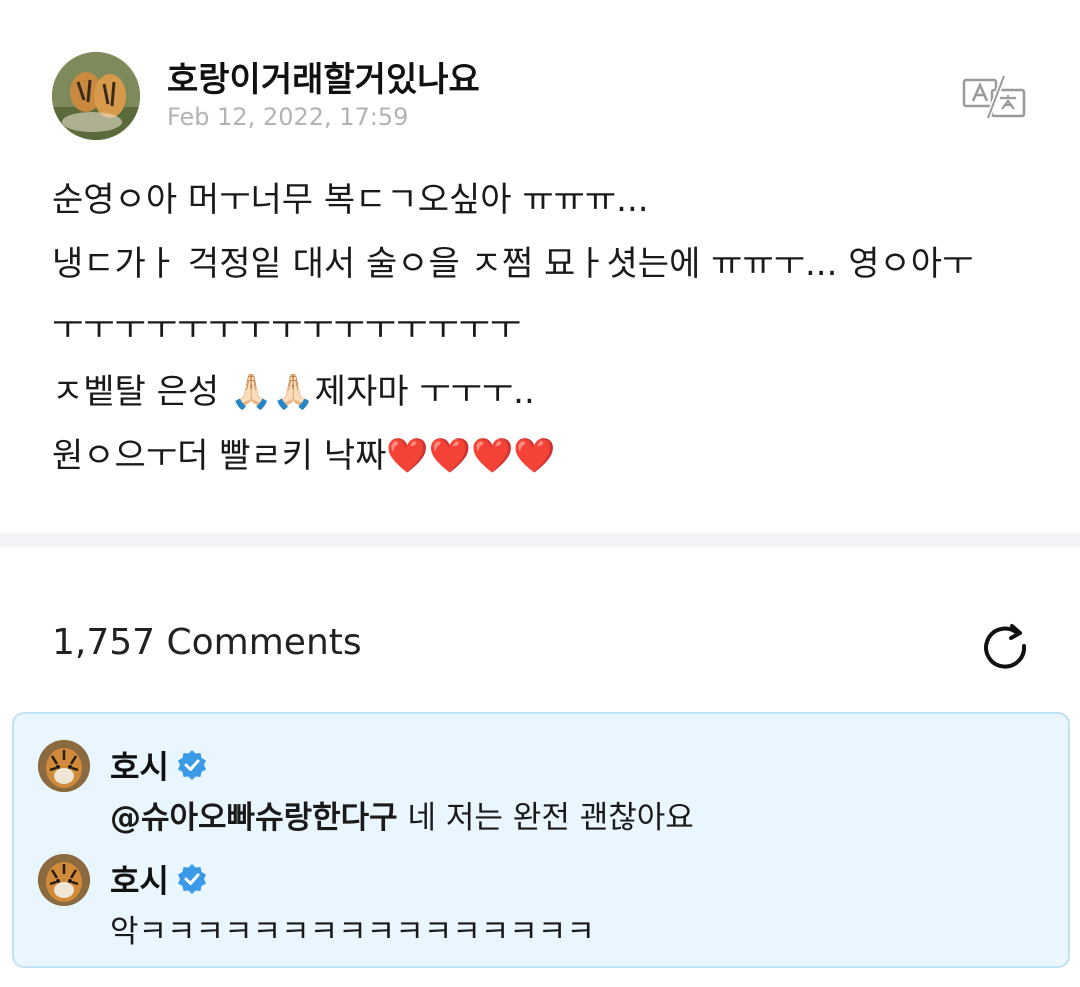  I want to click on author-avatar, so click(96, 96).